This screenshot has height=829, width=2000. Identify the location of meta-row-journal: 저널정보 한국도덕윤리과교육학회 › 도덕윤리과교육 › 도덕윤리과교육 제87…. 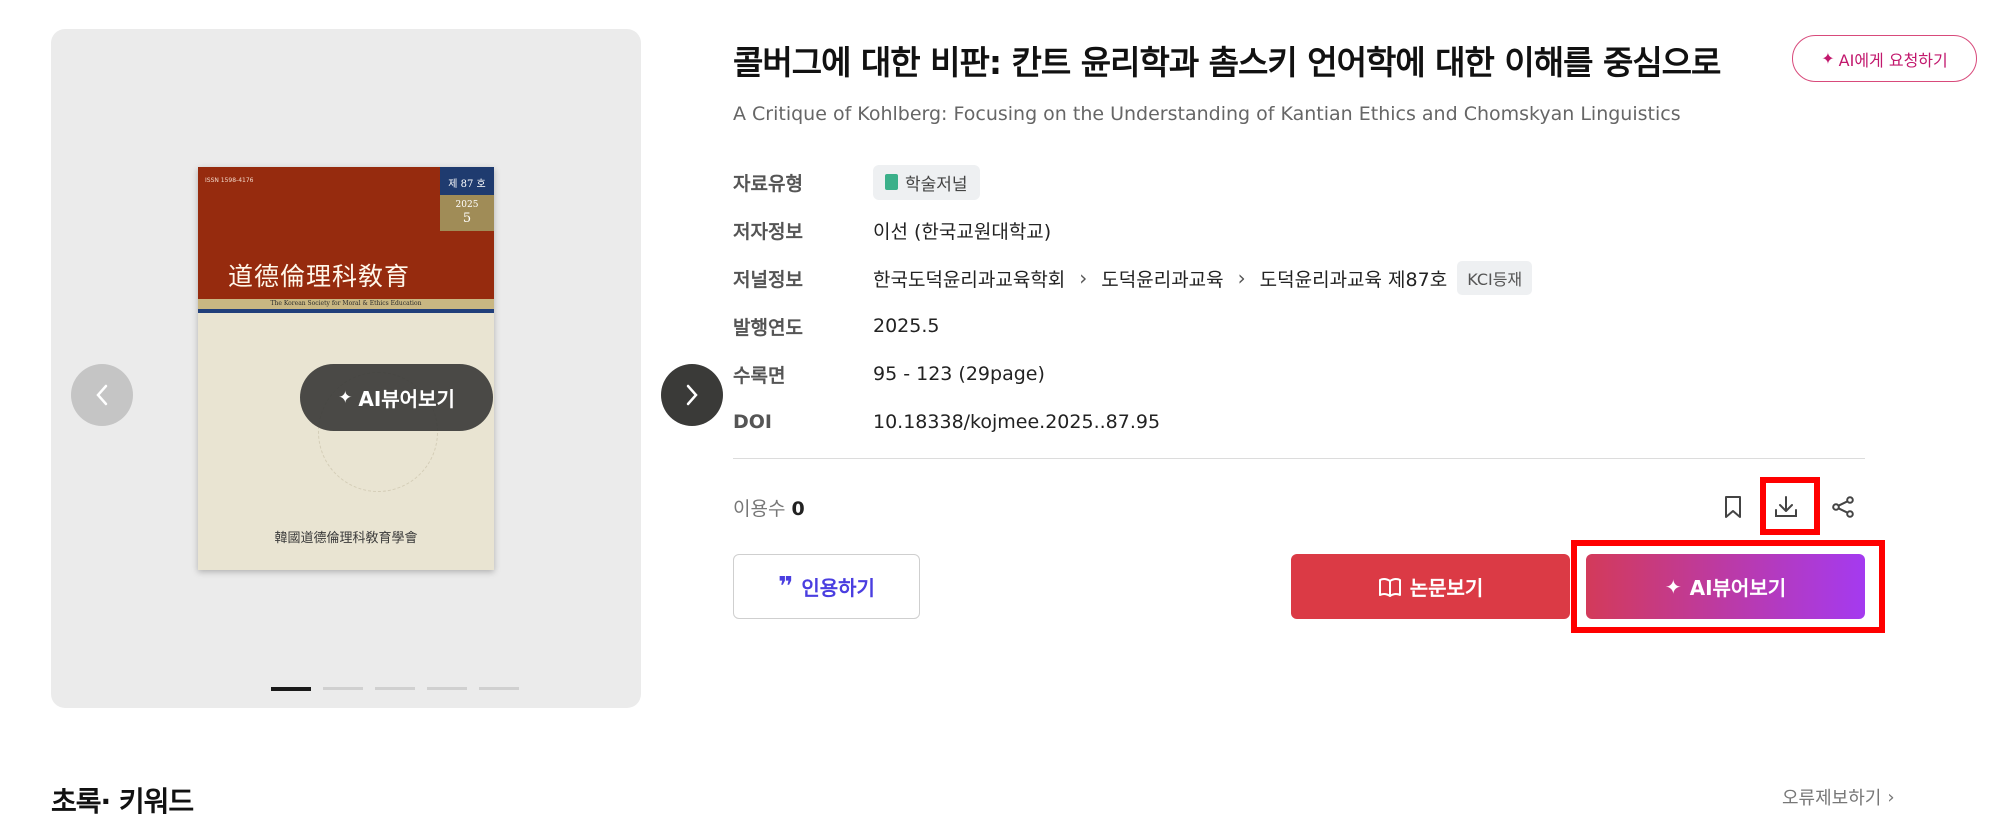
(1133, 278).